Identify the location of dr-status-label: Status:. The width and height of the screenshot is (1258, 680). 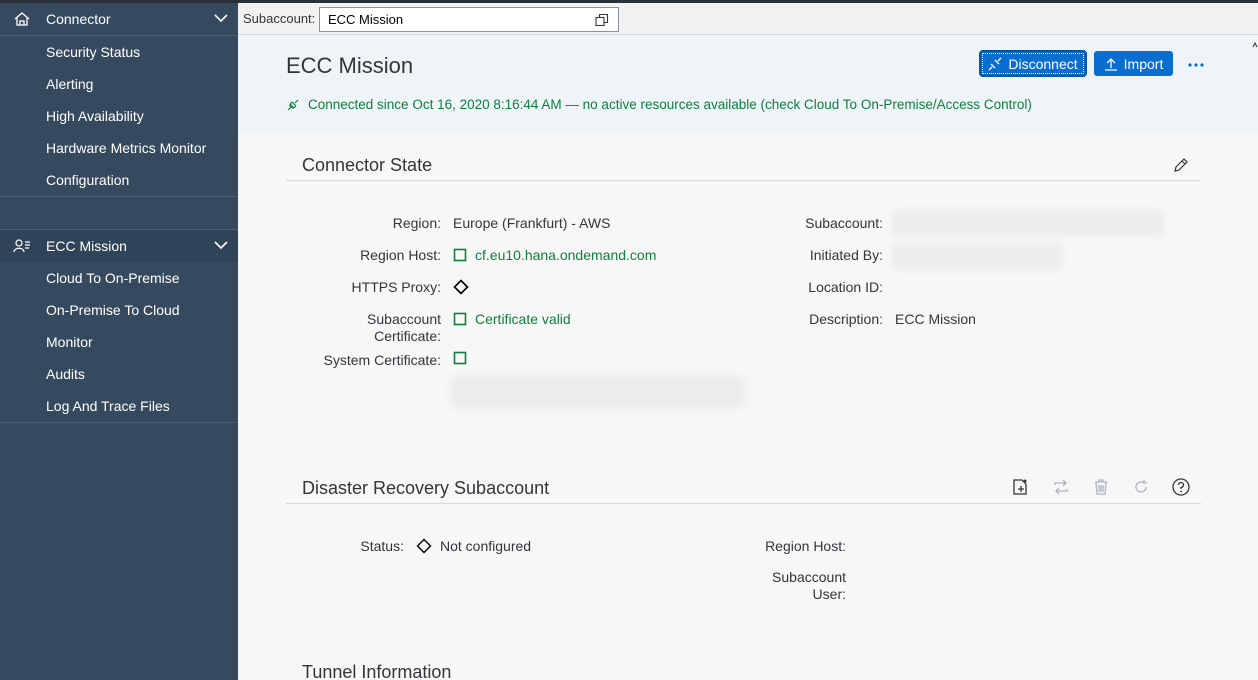
(382, 546).